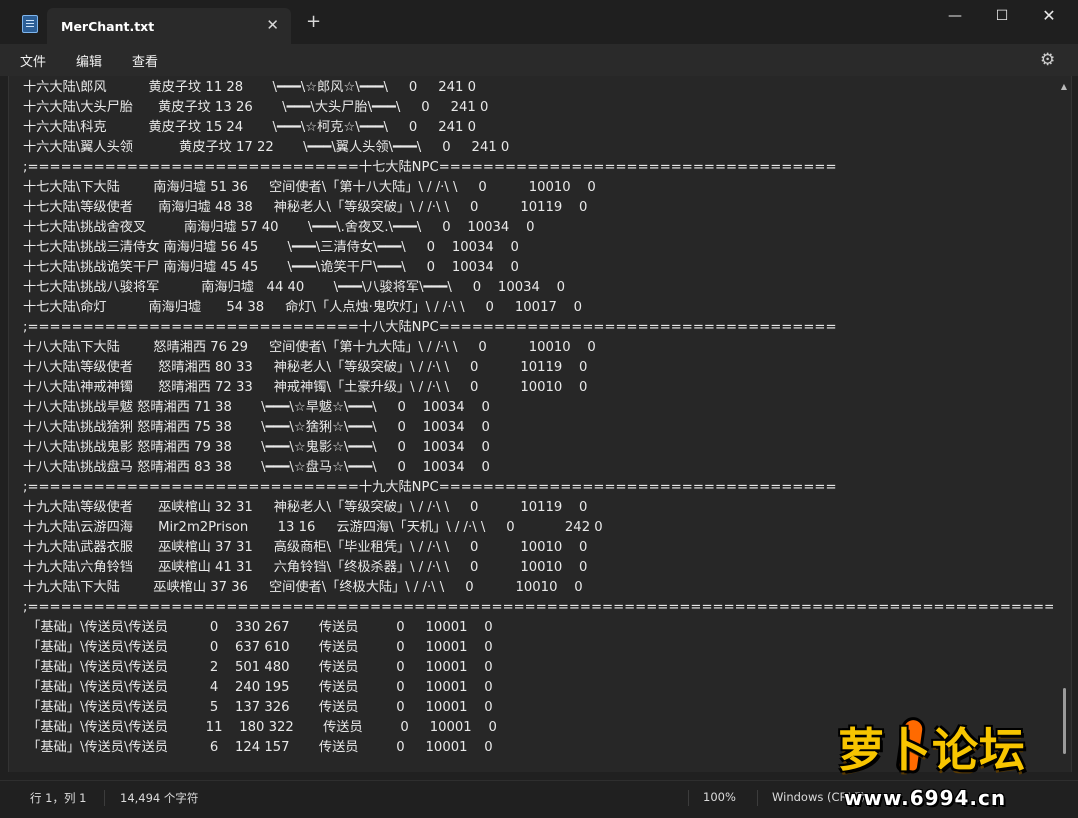  I want to click on text-line: 「基础」\传送员\传送员 0 330 267 传送员 0 10001 0, so click(538, 628).